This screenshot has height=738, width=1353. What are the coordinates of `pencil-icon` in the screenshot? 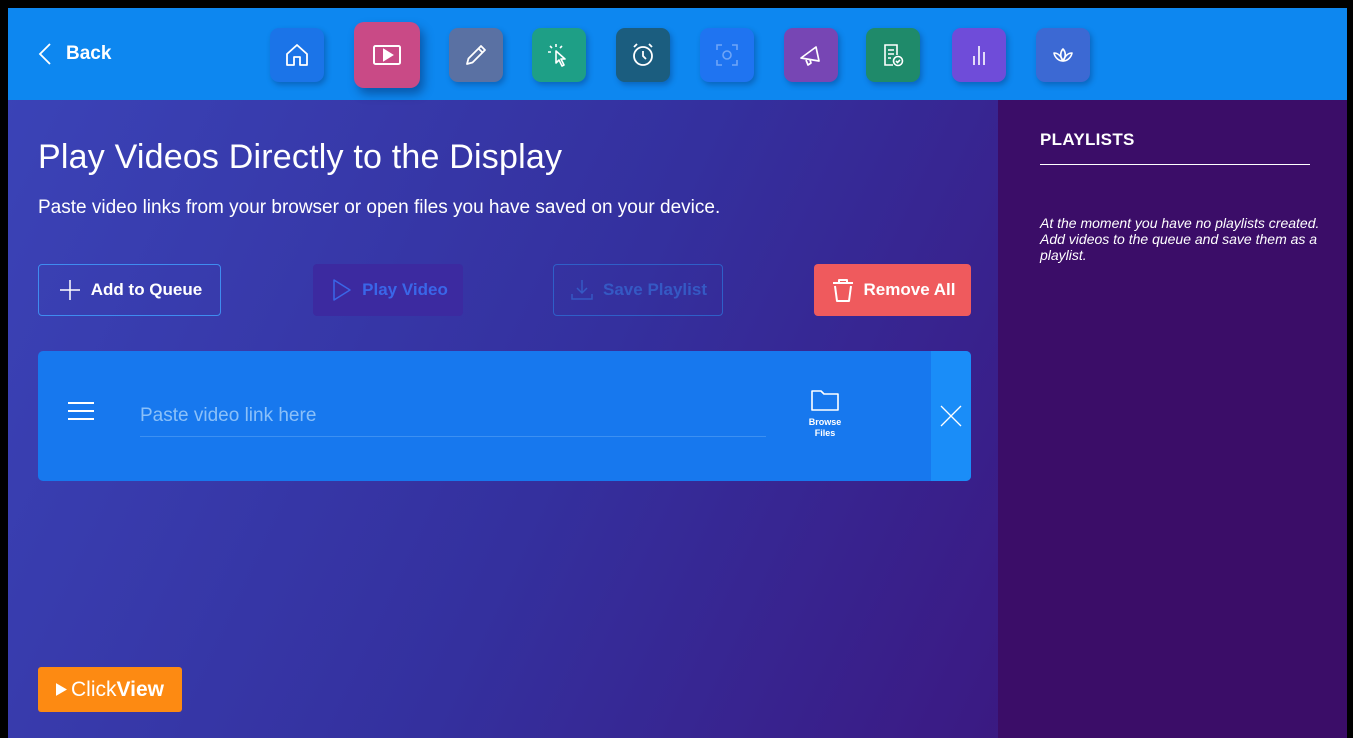 It's located at (476, 55).